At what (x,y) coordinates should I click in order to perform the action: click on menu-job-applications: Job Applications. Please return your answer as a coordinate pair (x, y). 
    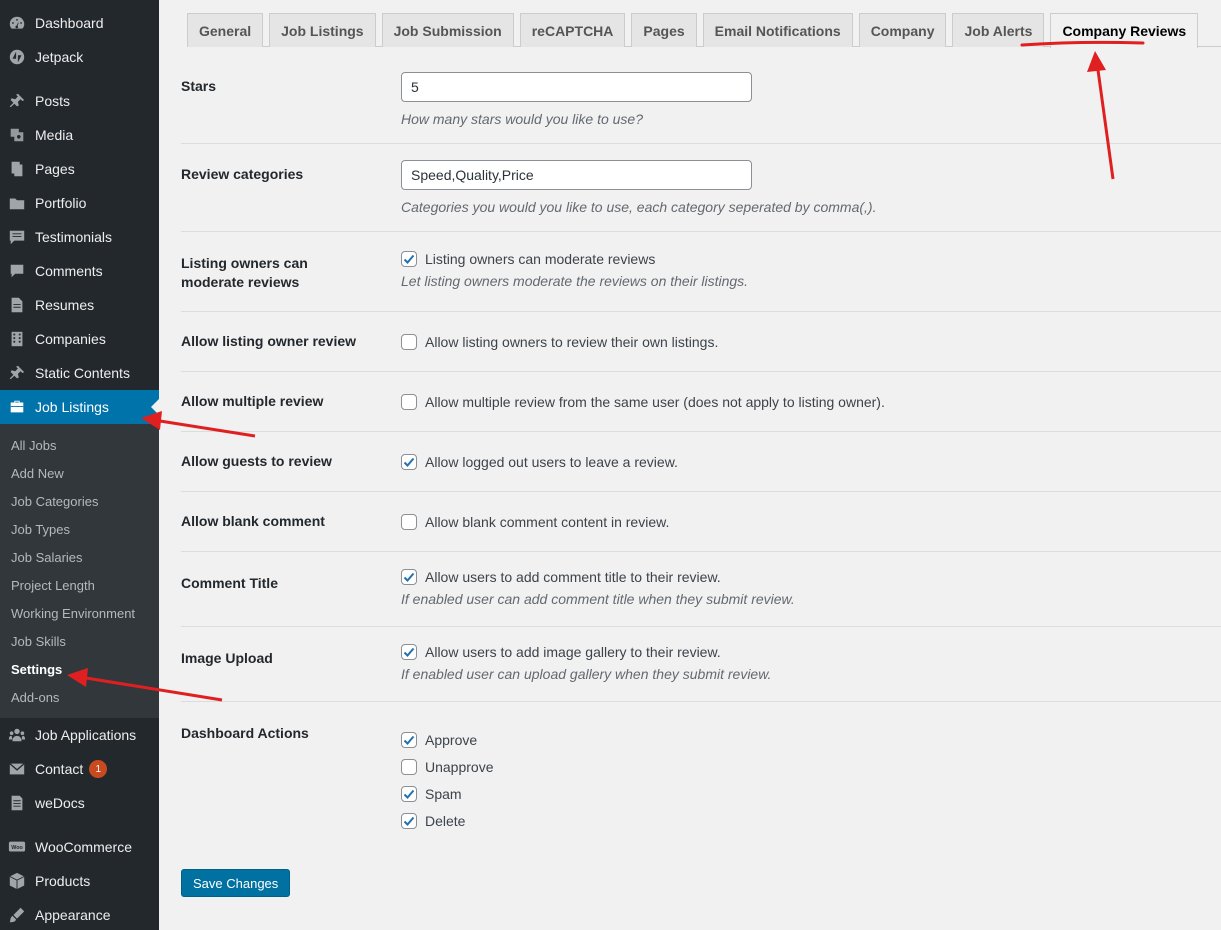
    Looking at the image, I should click on (79, 735).